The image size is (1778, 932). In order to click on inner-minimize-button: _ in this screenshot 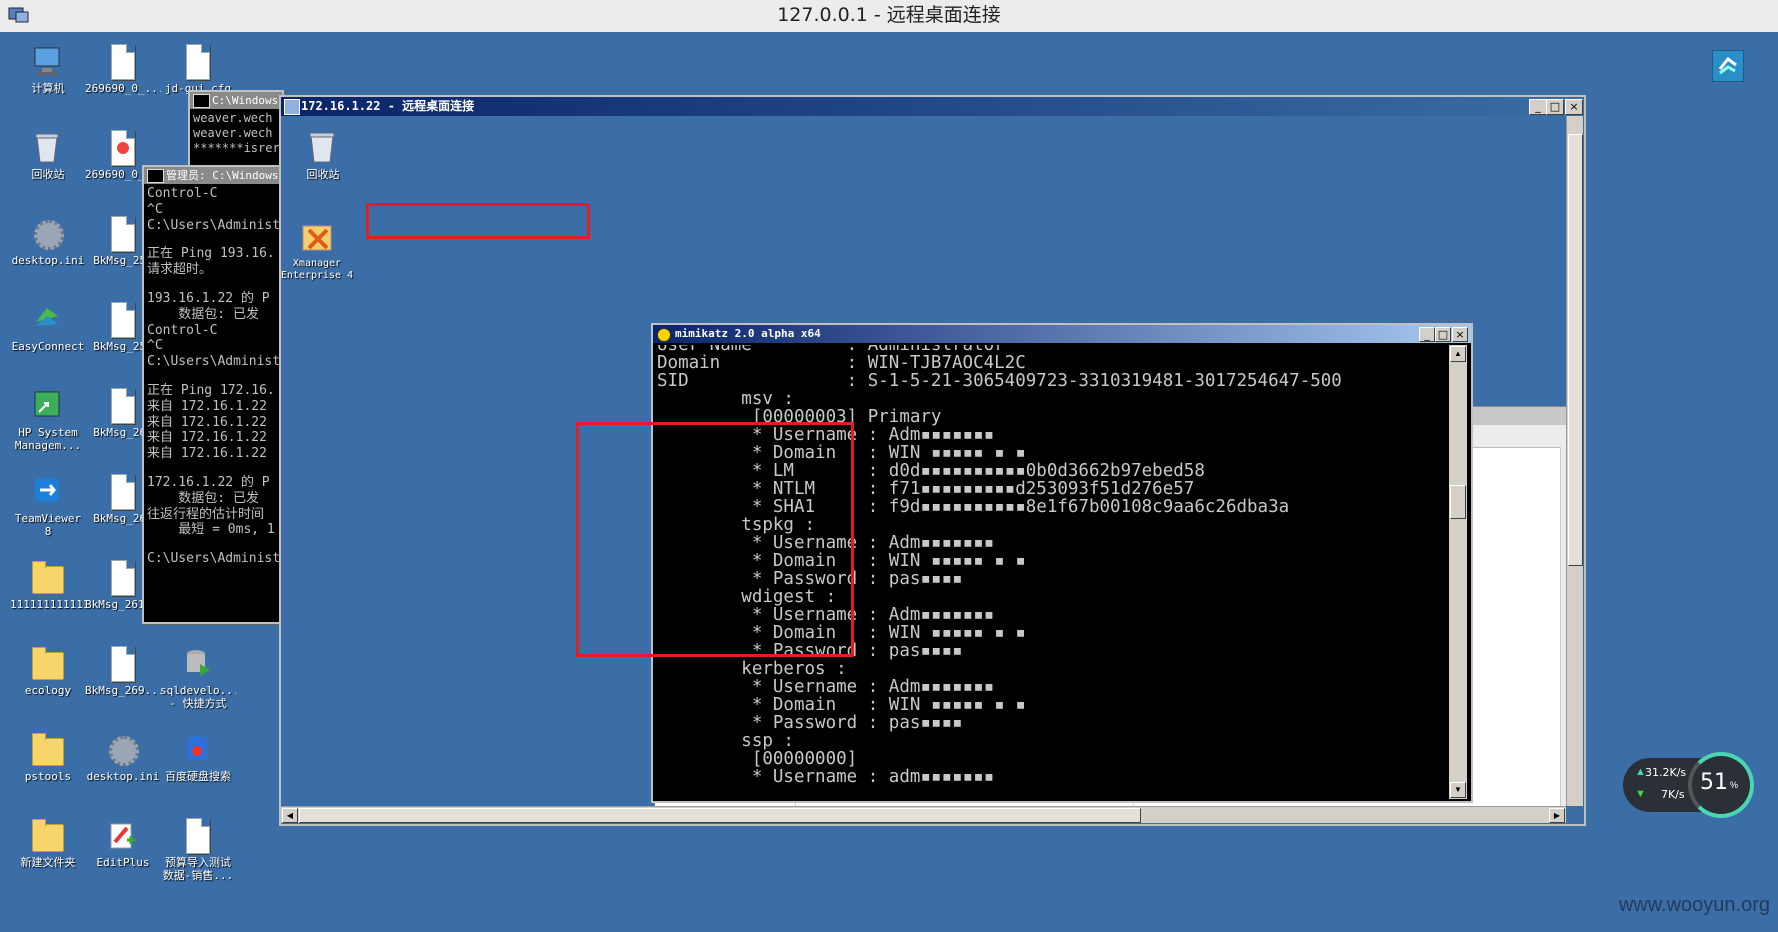, I will do `click(1538, 107)`.